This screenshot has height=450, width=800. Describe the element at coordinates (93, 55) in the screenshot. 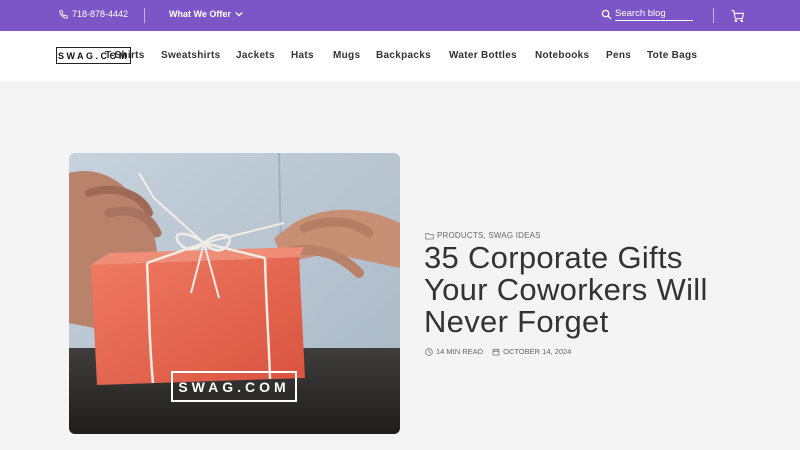

I see `site-logo: SWAG.COM` at that location.